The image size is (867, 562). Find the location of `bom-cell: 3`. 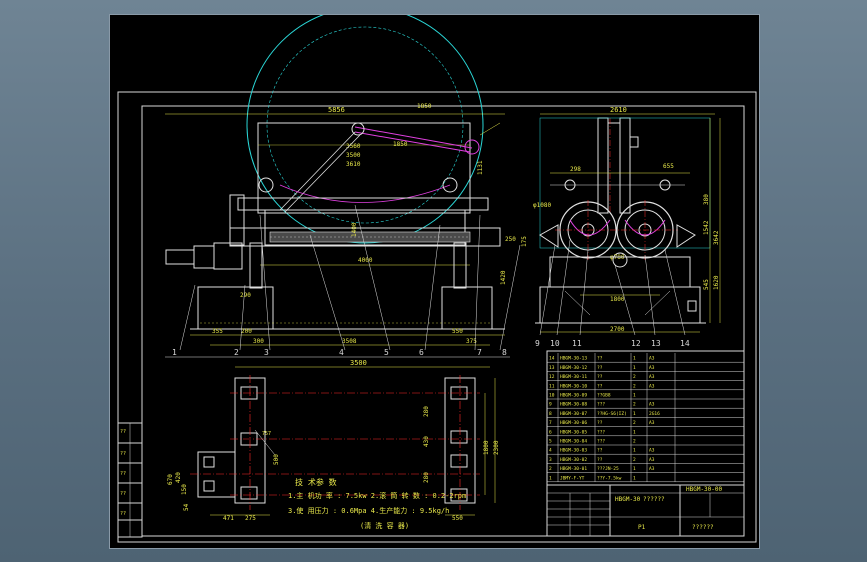

bom-cell: 3 is located at coordinates (550, 460).